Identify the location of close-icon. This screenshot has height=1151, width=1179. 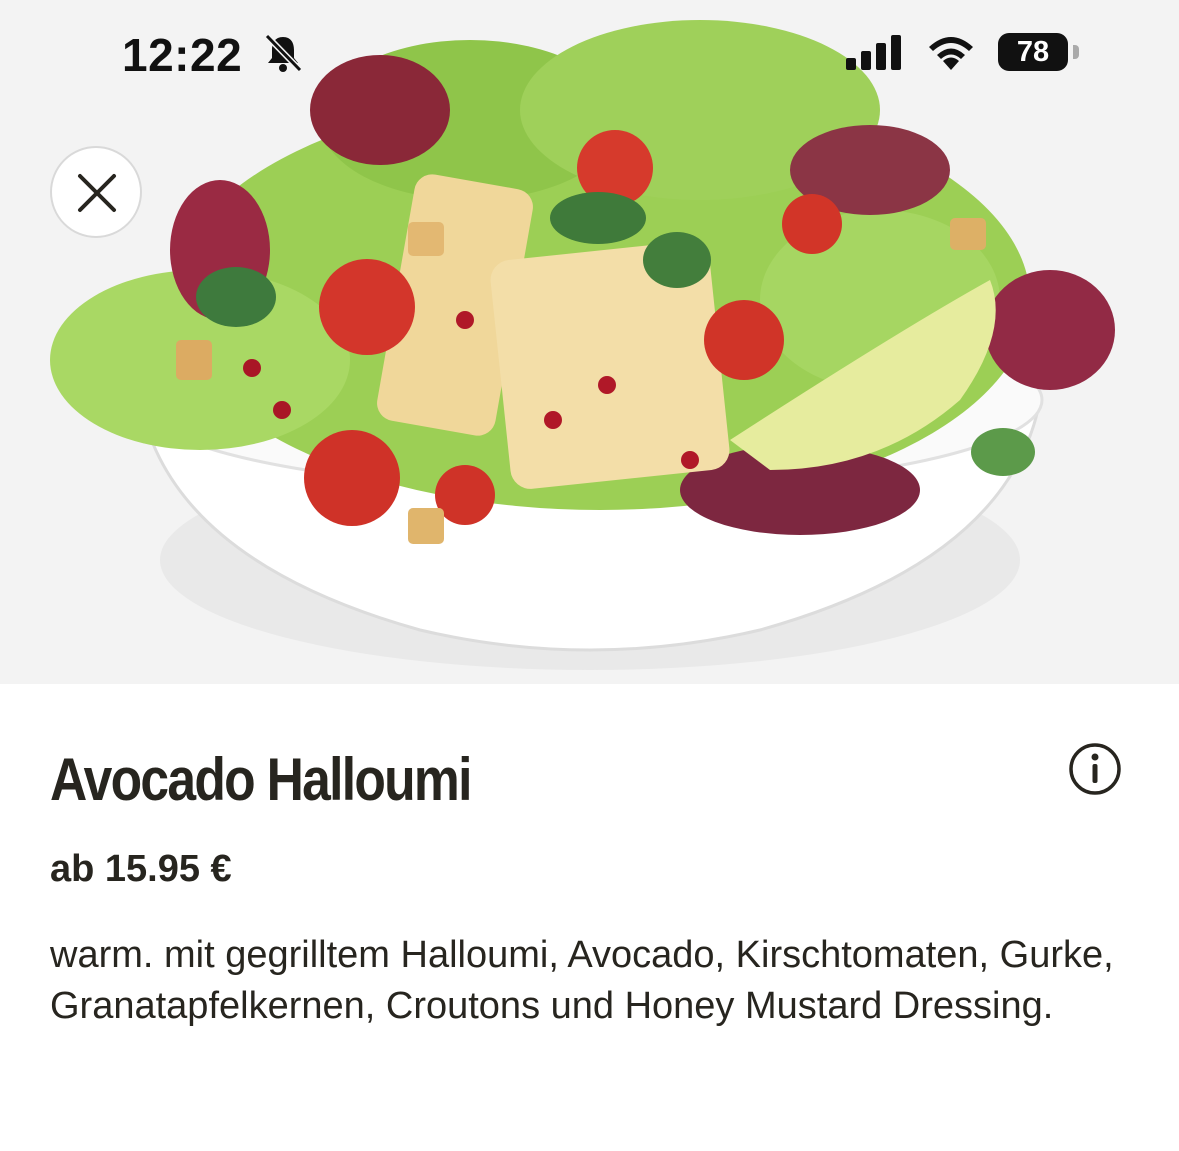
(97, 193).